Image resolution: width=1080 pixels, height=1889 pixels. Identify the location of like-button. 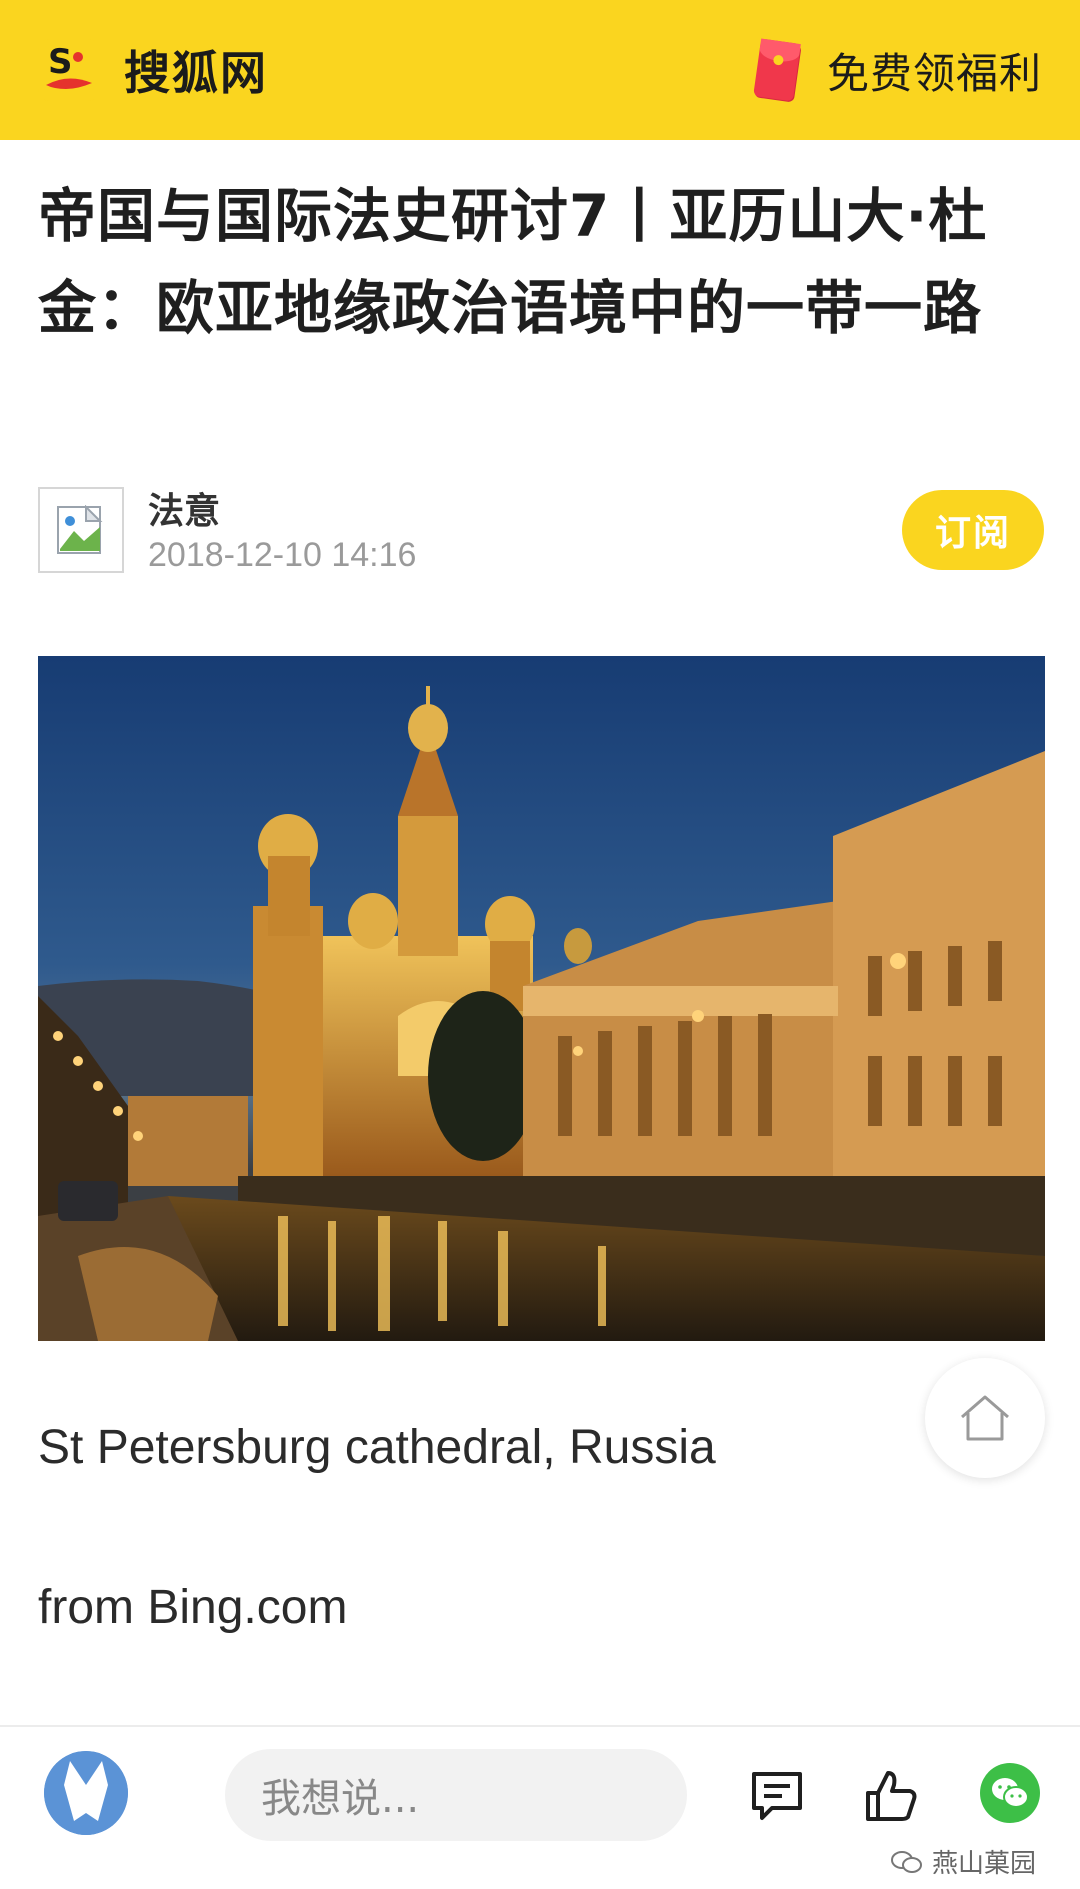
(891, 1796).